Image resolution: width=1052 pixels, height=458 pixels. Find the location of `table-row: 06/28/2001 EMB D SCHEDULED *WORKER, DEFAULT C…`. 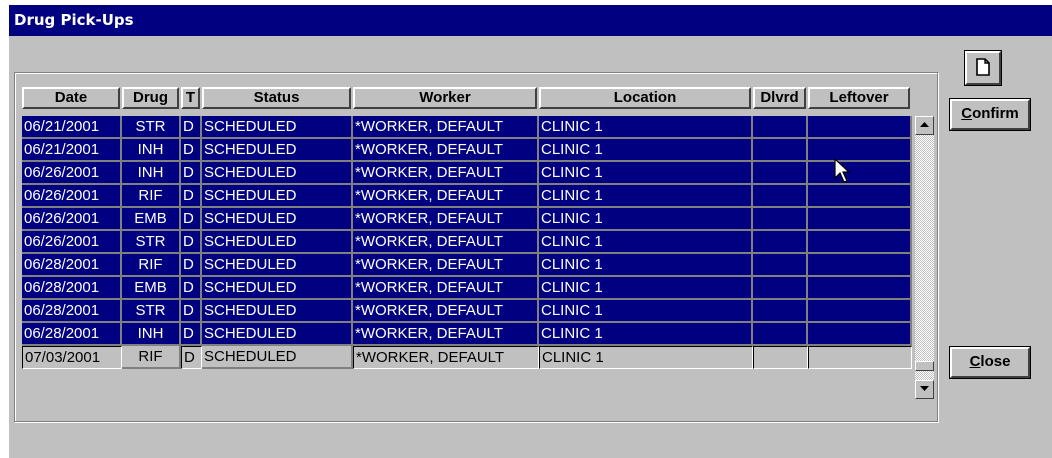

table-row: 06/28/2001 EMB D SCHEDULED *WORKER, DEFAULT C… is located at coordinates (467, 288).